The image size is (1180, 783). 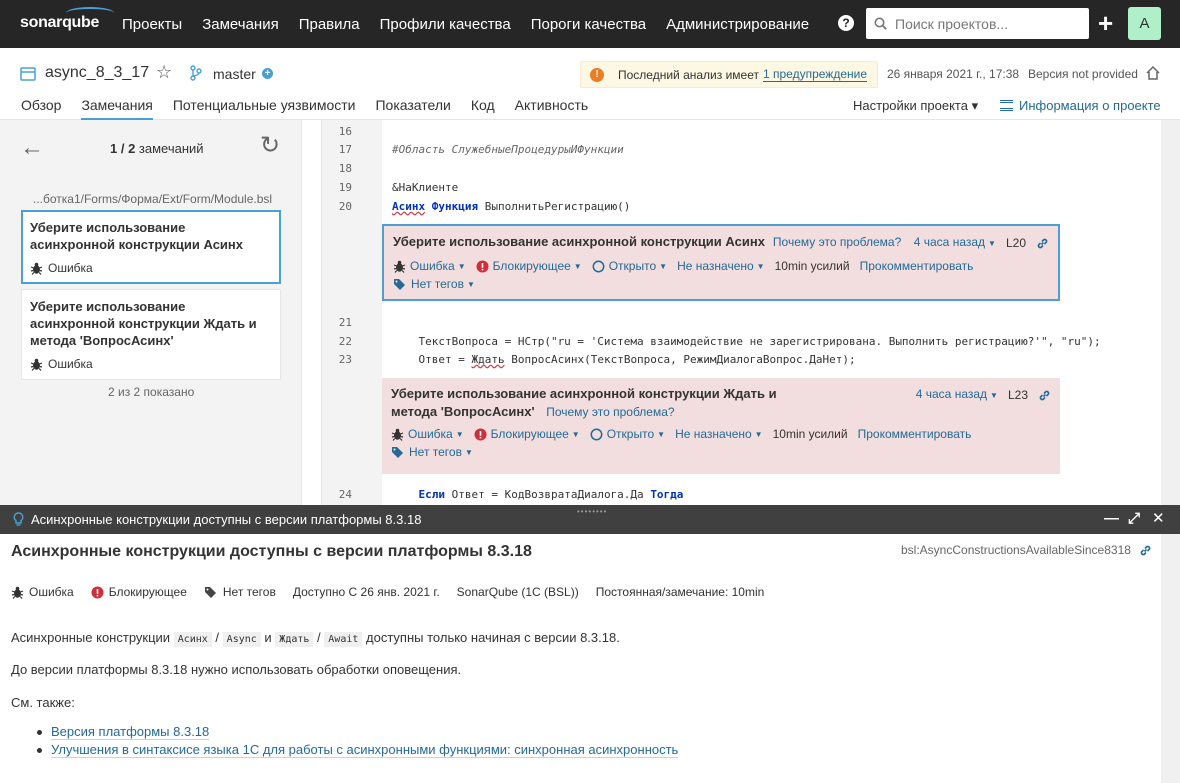 I want to click on type-label: Ошибка, so click(x=432, y=266).